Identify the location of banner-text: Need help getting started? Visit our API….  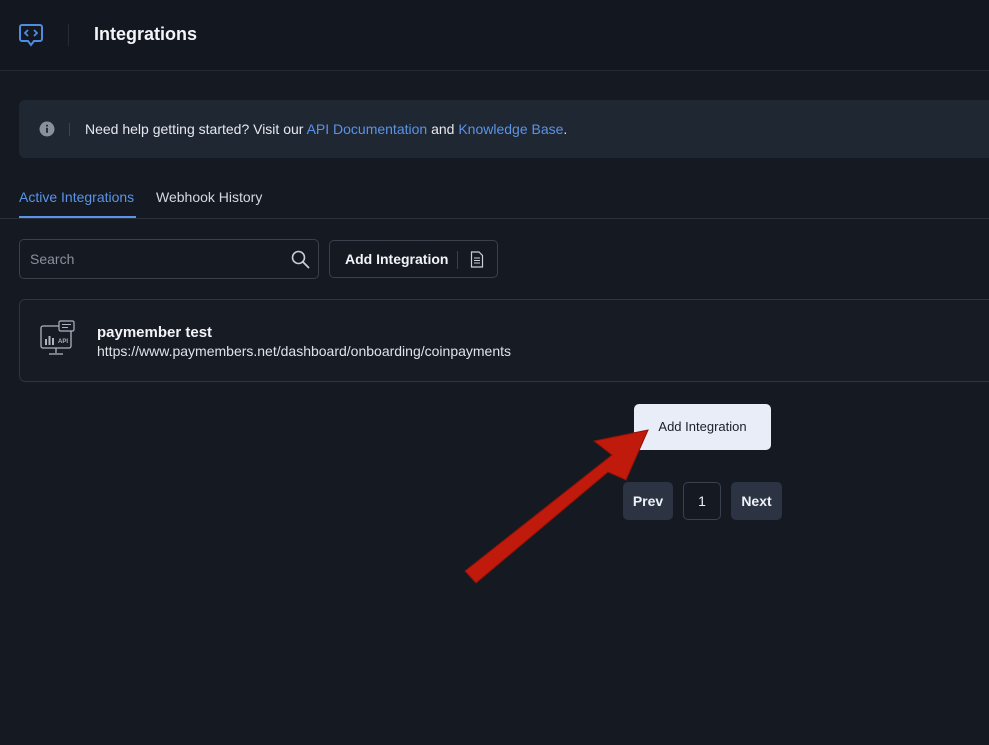
(326, 129).